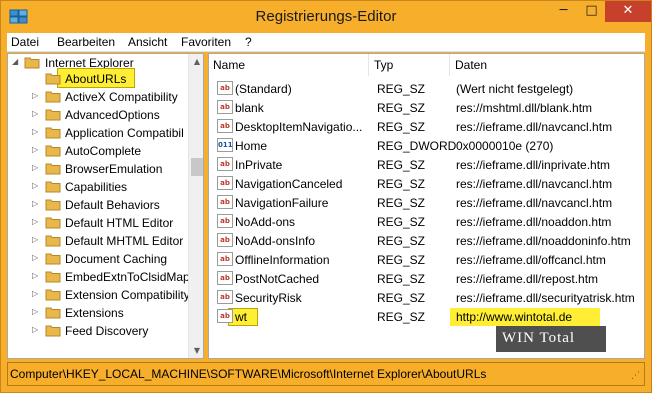  I want to click on column-header-data: Daten, so click(547, 65).